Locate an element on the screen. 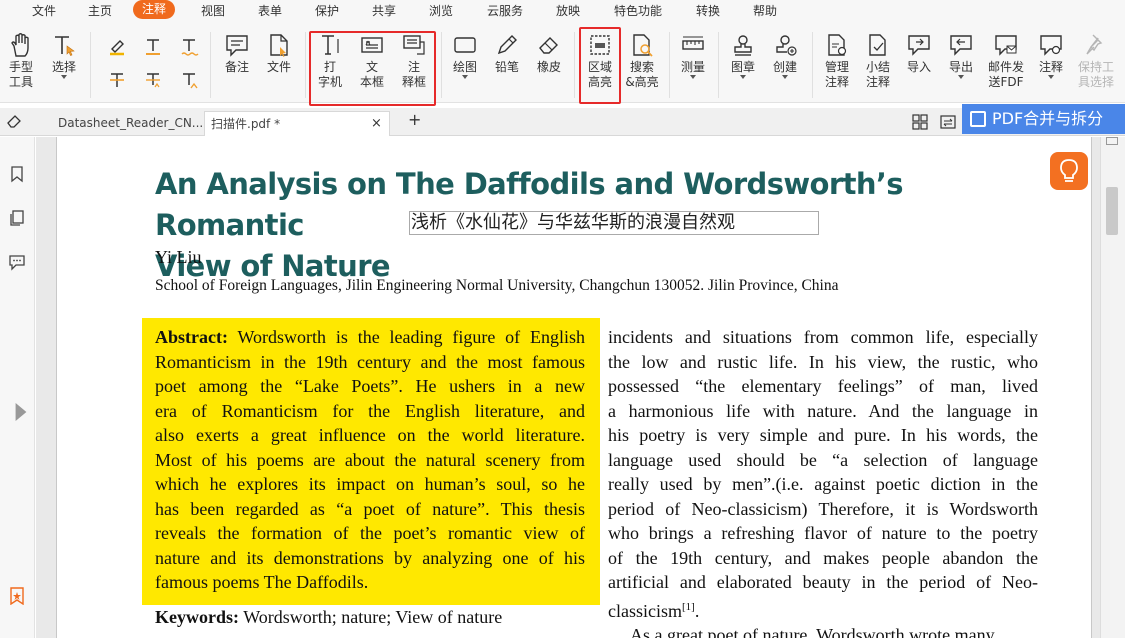 This screenshot has height=638, width=1125. eraser-tab-icon is located at coordinates (14, 121).